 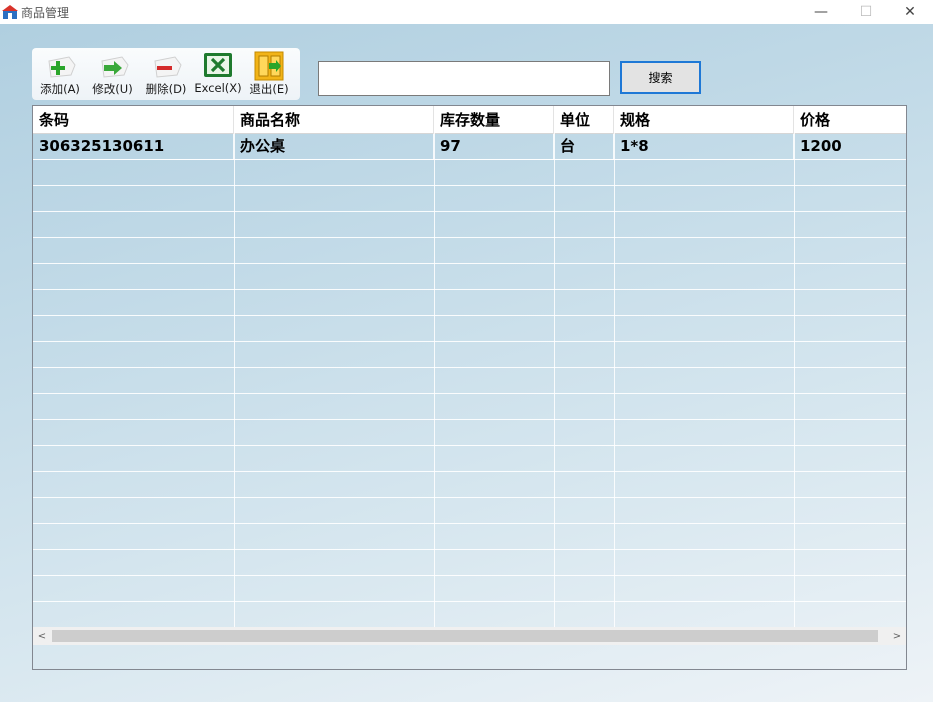 I want to click on exit-label: 退出(E), so click(x=269, y=89).